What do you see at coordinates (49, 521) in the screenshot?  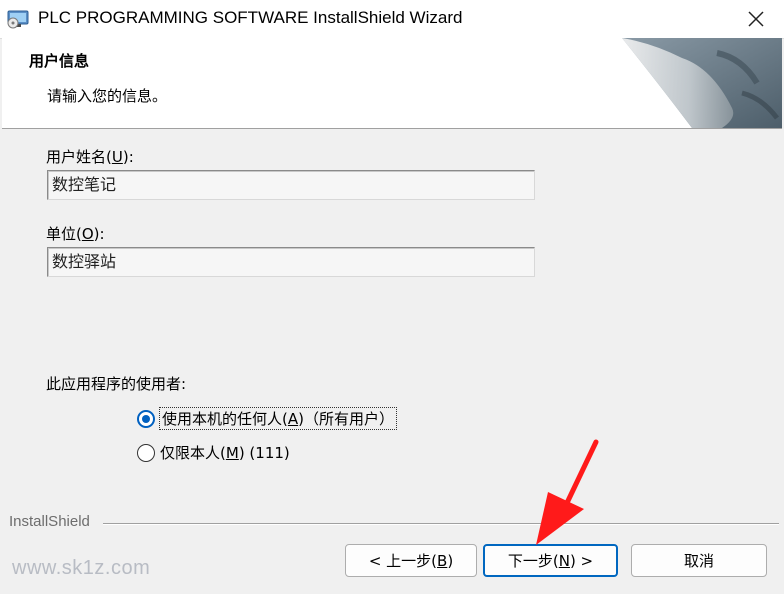 I see `installshield-brand: InstallShield` at bounding box center [49, 521].